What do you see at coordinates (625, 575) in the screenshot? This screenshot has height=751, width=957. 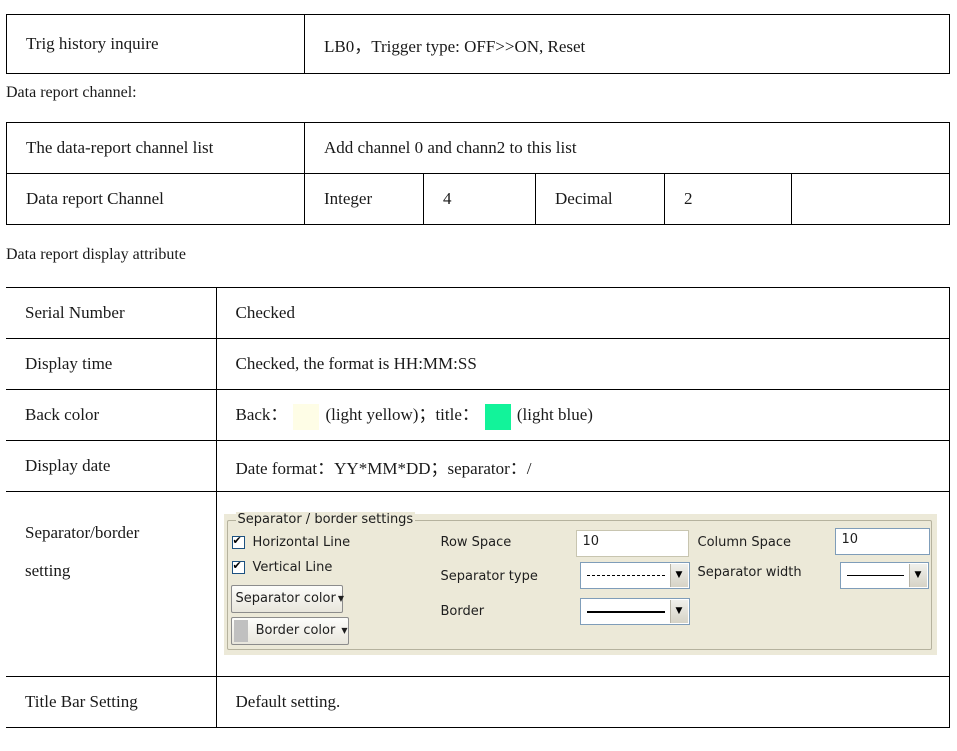 I see `dashed-line-preview` at bounding box center [625, 575].